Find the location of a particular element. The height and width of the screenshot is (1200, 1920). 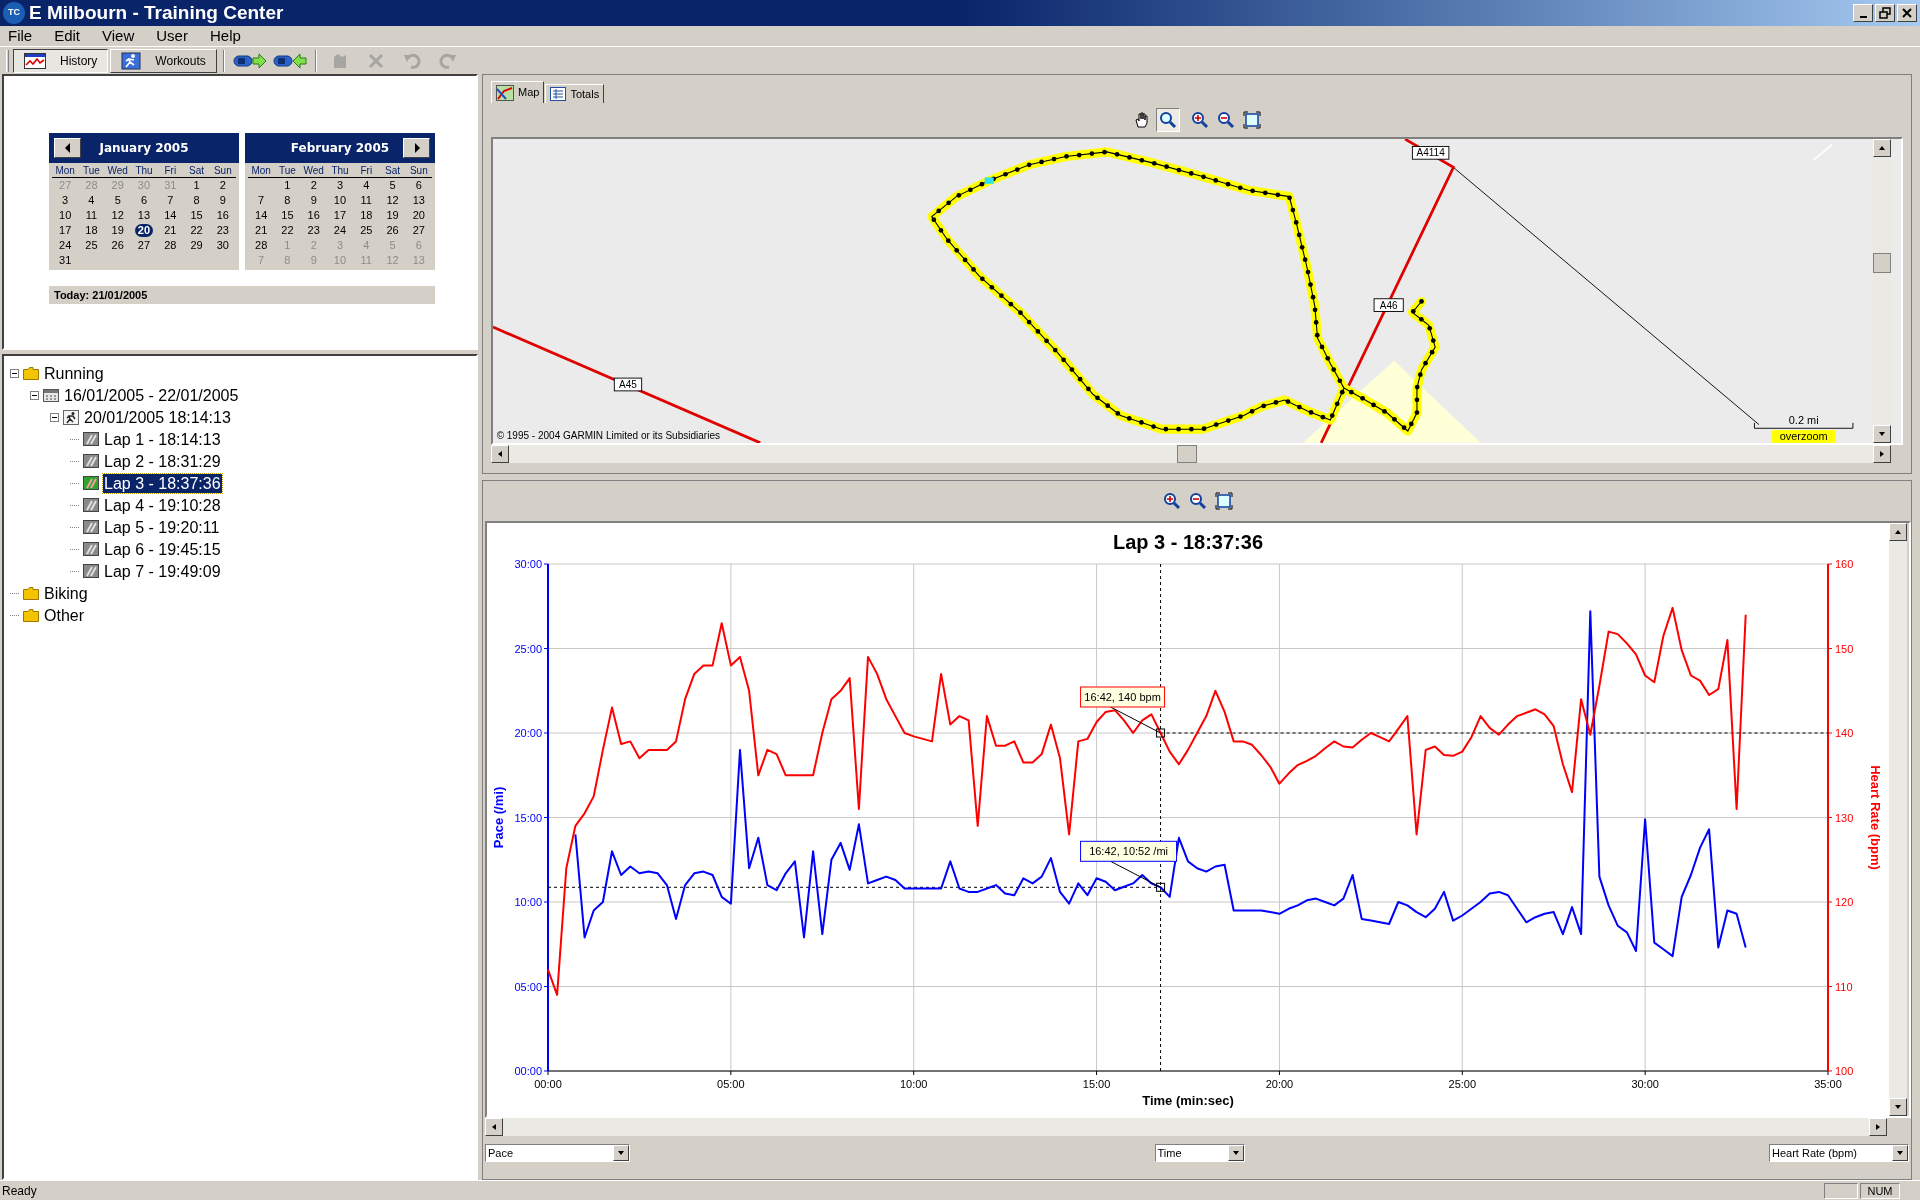

calendar-day: 31 is located at coordinates (65, 260).